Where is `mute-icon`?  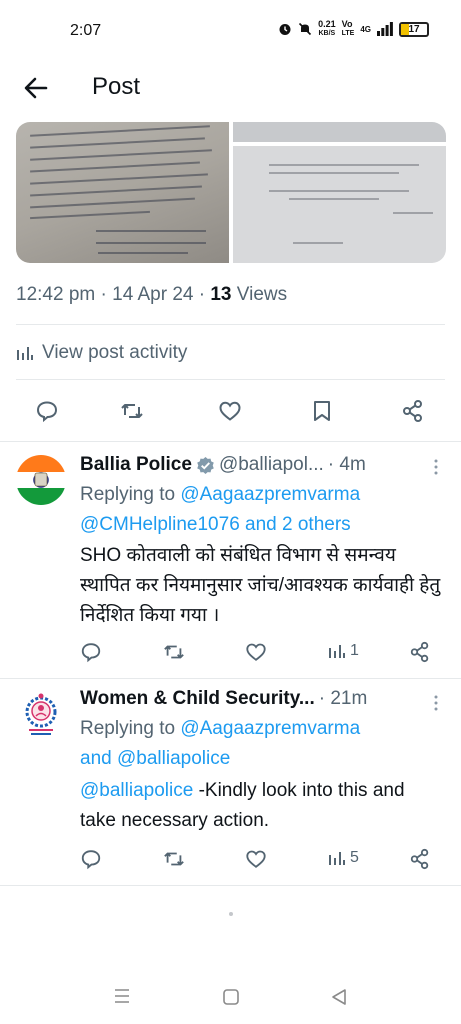 mute-icon is located at coordinates (305, 29).